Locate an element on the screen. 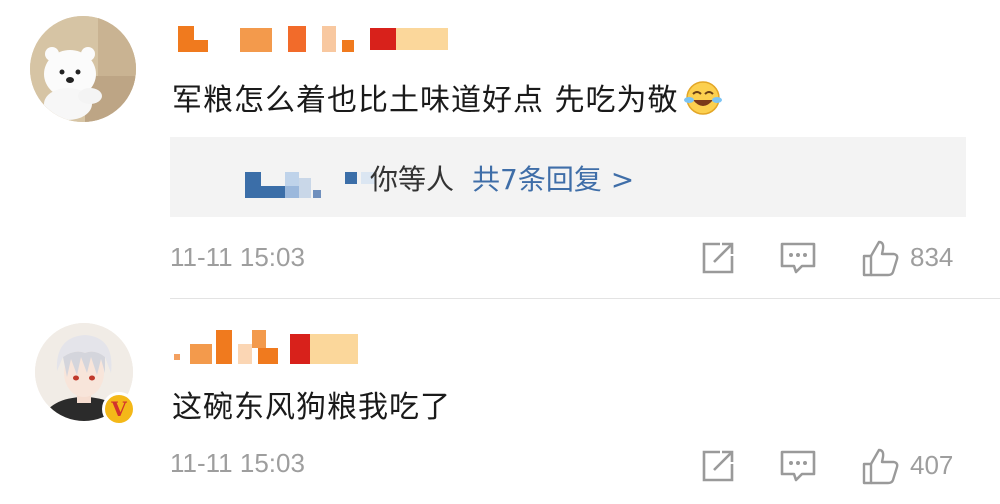  like-count: 834 is located at coordinates (932, 257).